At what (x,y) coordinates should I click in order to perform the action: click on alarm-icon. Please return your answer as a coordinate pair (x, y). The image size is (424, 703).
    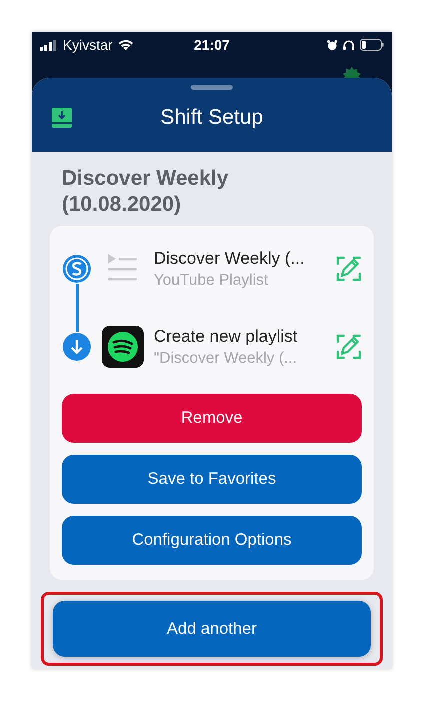
    Looking at the image, I should click on (332, 45).